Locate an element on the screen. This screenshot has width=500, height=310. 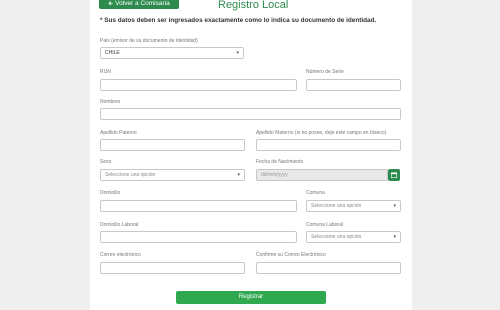
pais-select: CHILE ▾ is located at coordinates (172, 53).